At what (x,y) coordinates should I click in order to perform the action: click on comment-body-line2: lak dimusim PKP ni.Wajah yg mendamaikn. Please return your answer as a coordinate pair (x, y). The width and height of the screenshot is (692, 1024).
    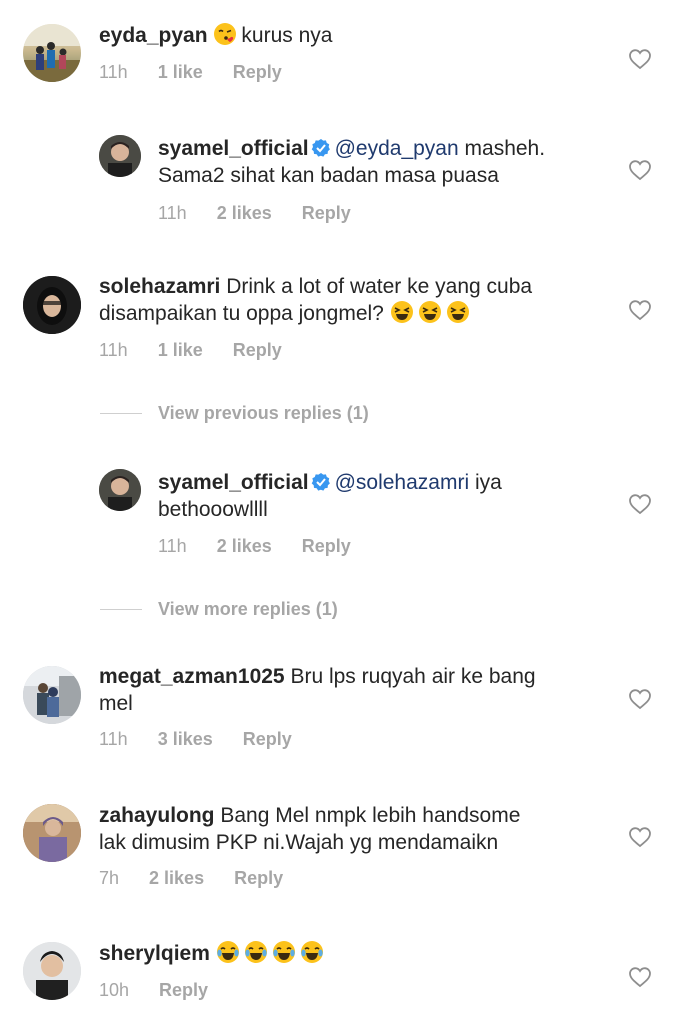
    Looking at the image, I should click on (299, 842).